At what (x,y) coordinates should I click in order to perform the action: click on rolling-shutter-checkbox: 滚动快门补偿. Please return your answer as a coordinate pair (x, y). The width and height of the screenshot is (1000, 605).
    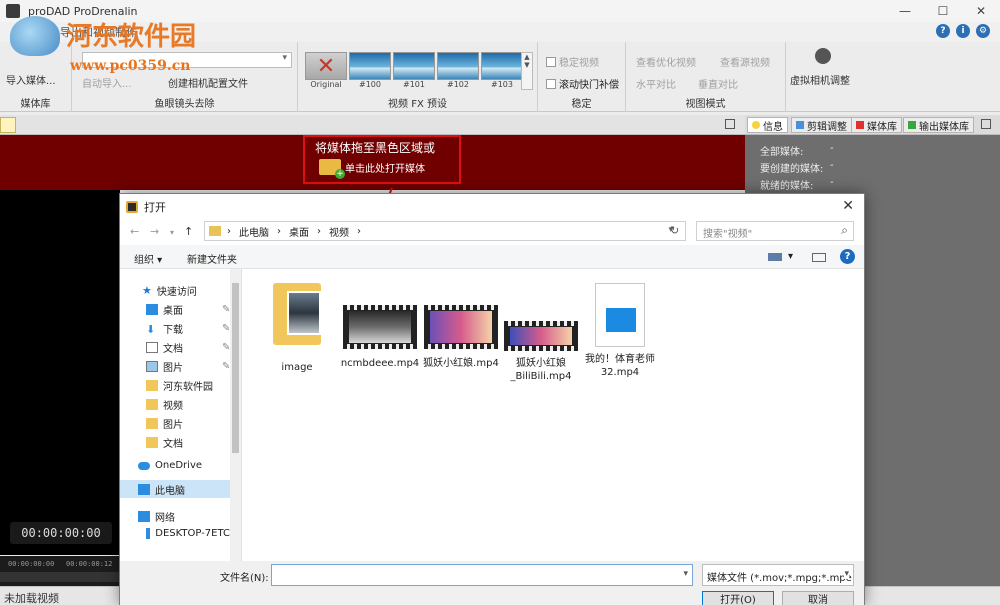
    Looking at the image, I should click on (582, 83).